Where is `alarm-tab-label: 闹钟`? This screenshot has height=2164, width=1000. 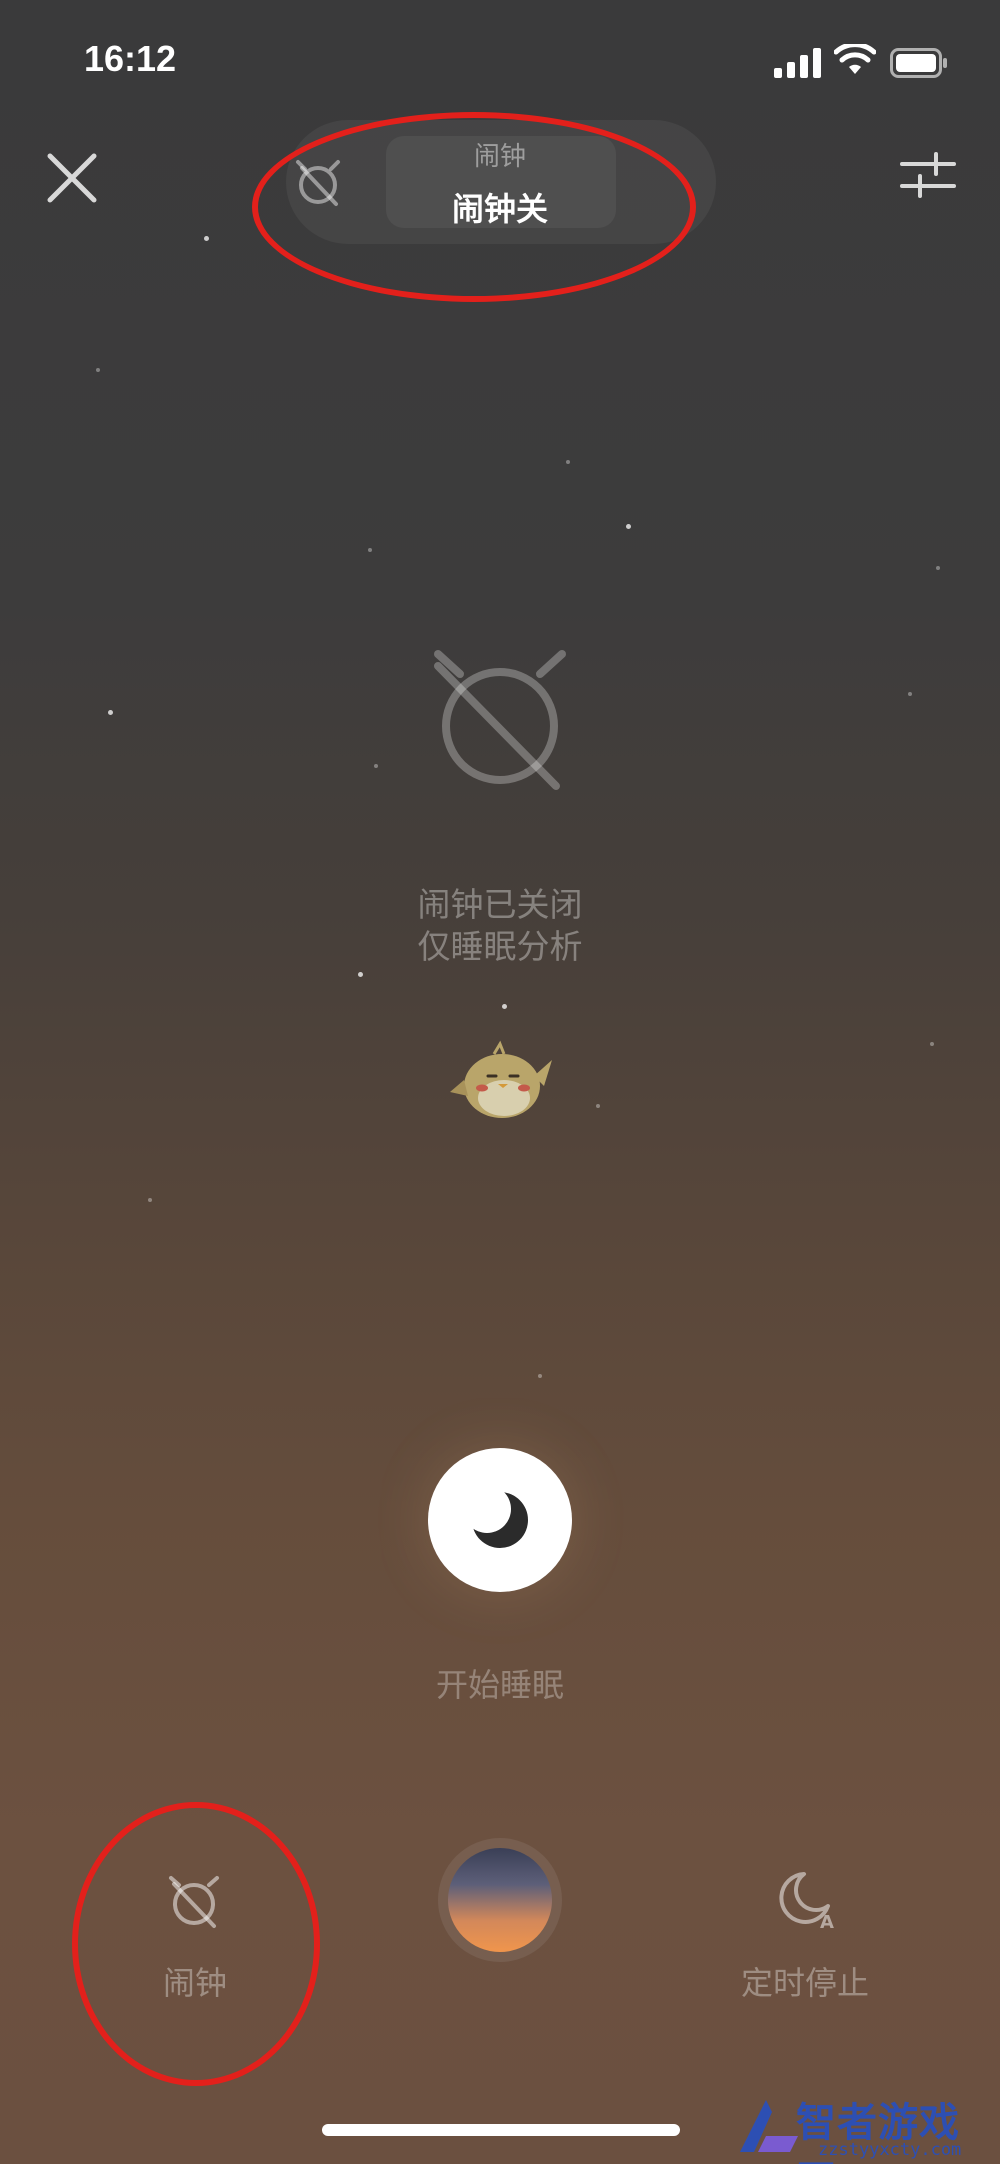 alarm-tab-label: 闹钟 is located at coordinates (195, 1981).